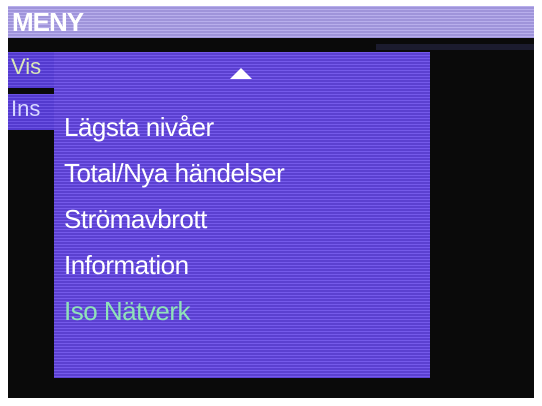 The width and height of the screenshot is (542, 406). Describe the element at coordinates (48, 22) in the screenshot. I see `menu-title: MENY` at that location.